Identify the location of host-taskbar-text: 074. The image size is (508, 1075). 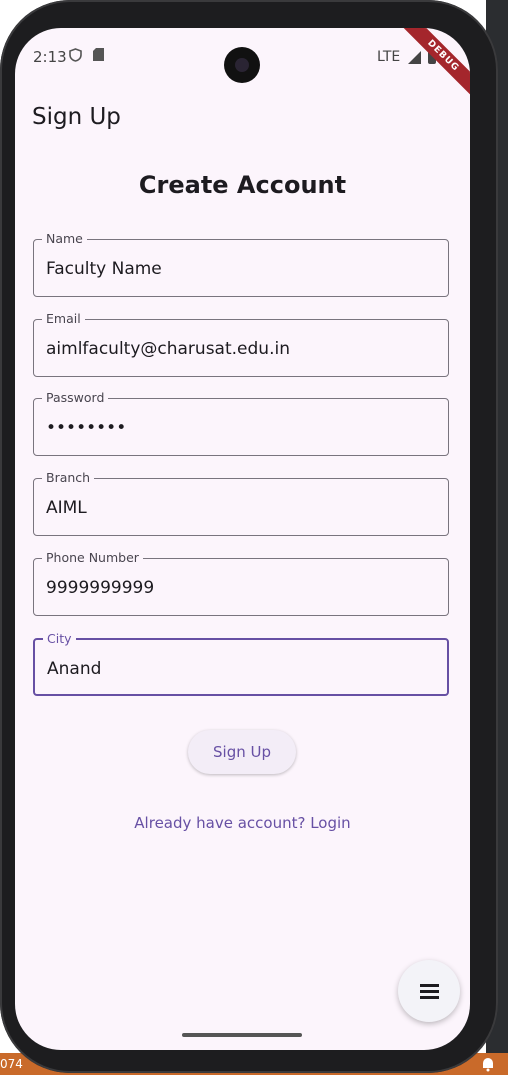
(11, 1064).